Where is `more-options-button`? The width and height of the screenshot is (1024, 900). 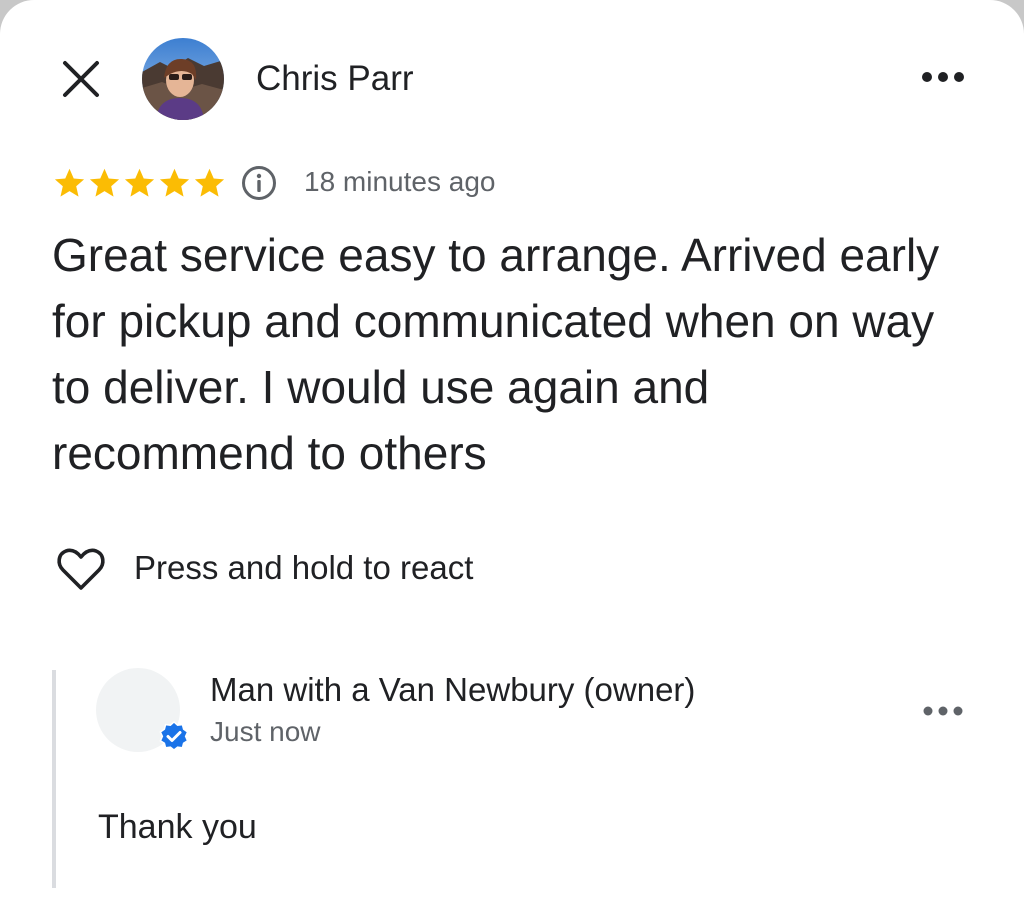 more-options-button is located at coordinates (943, 77).